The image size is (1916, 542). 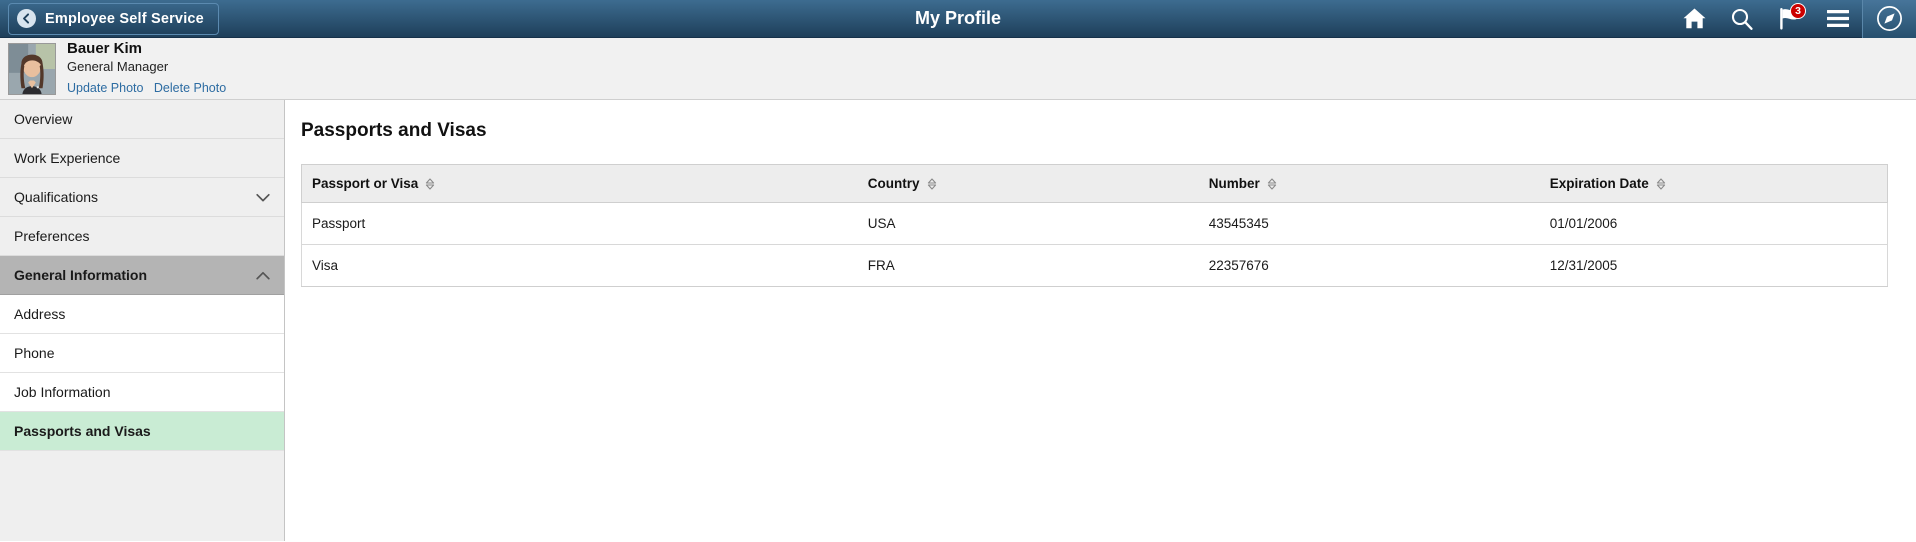 I want to click on search-icon, so click(x=1742, y=19).